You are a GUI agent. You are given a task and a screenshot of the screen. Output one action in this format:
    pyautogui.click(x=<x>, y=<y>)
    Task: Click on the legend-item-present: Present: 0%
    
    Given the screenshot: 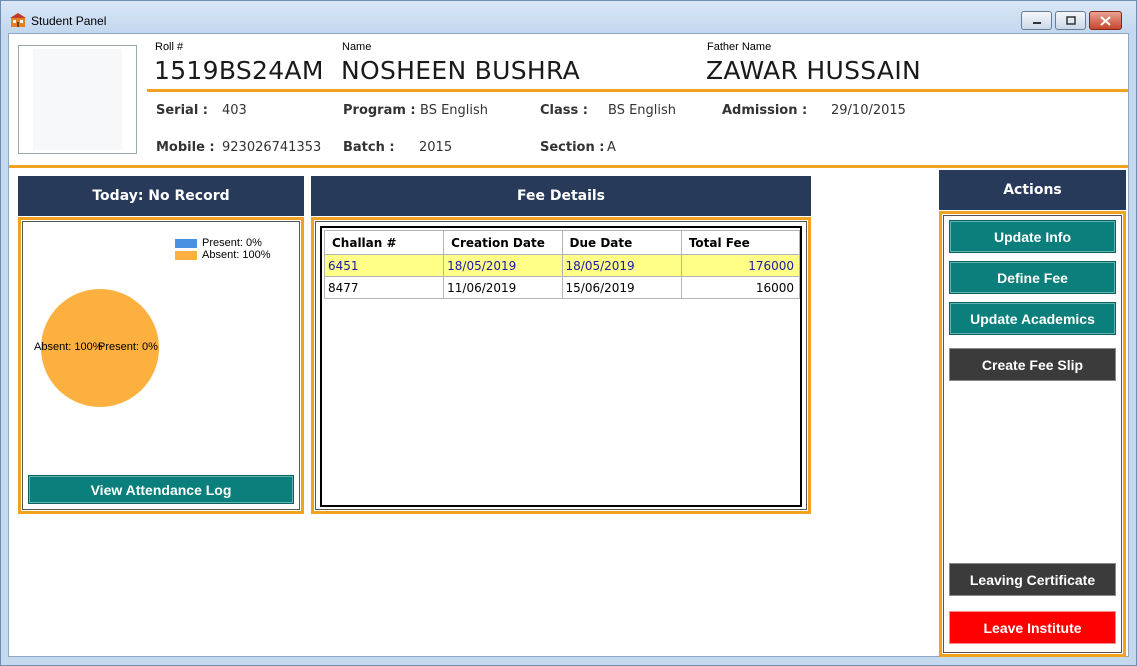 What is the action you would take?
    pyautogui.click(x=223, y=243)
    